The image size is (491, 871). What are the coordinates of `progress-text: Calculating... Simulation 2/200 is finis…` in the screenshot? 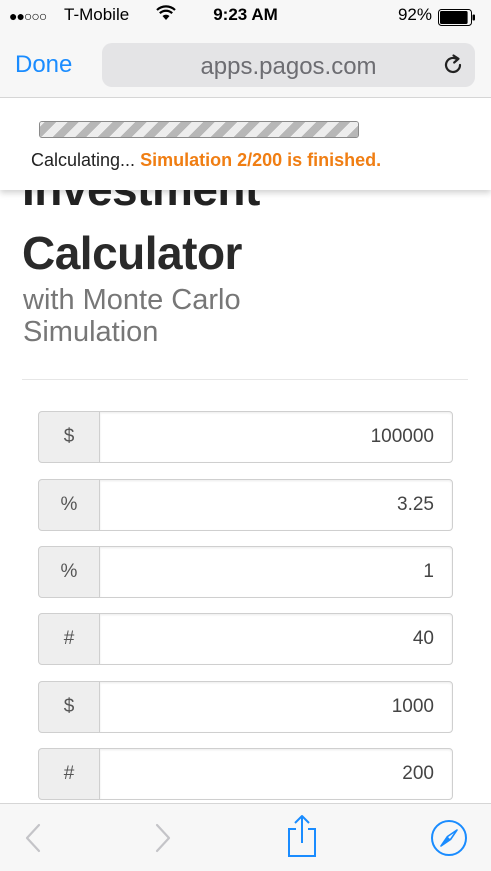 It's located at (206, 160).